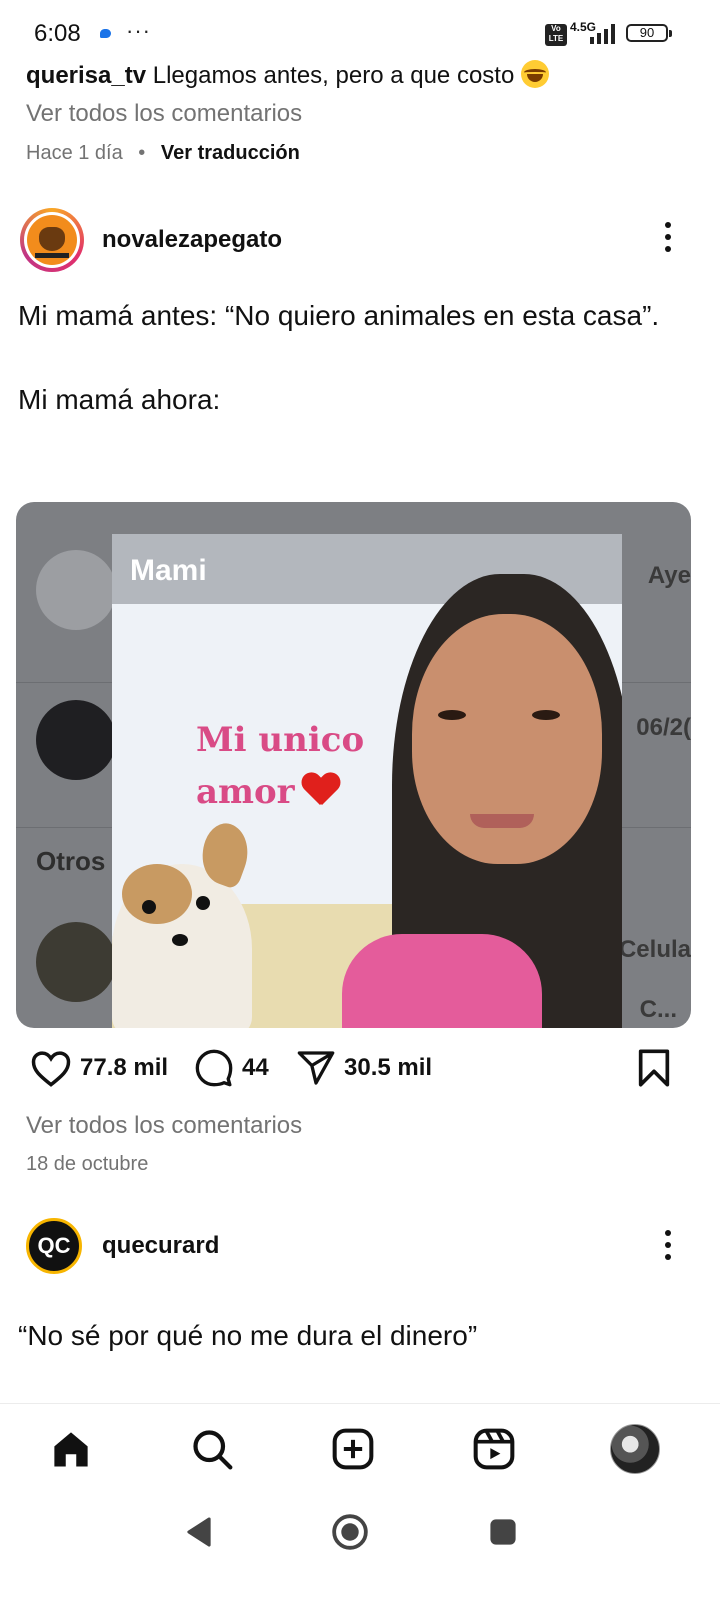 This screenshot has height=1600, width=720. I want to click on comment-count: 44, so click(255, 1068).